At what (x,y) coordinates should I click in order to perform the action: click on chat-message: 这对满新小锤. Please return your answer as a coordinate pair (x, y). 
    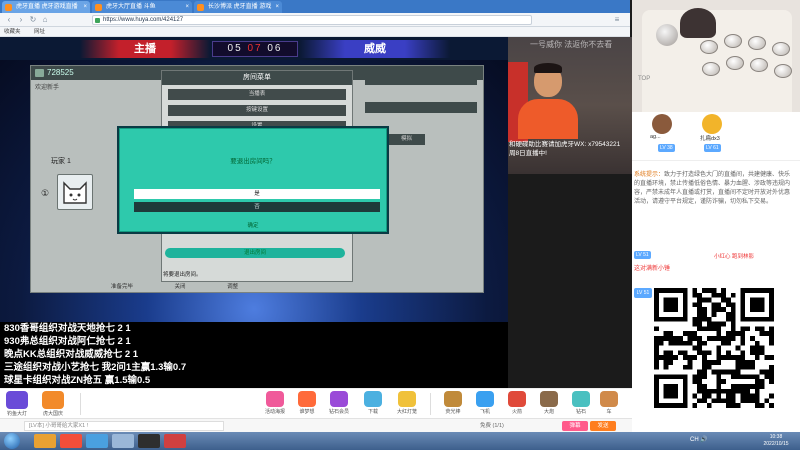
    Looking at the image, I should click on (652, 269).